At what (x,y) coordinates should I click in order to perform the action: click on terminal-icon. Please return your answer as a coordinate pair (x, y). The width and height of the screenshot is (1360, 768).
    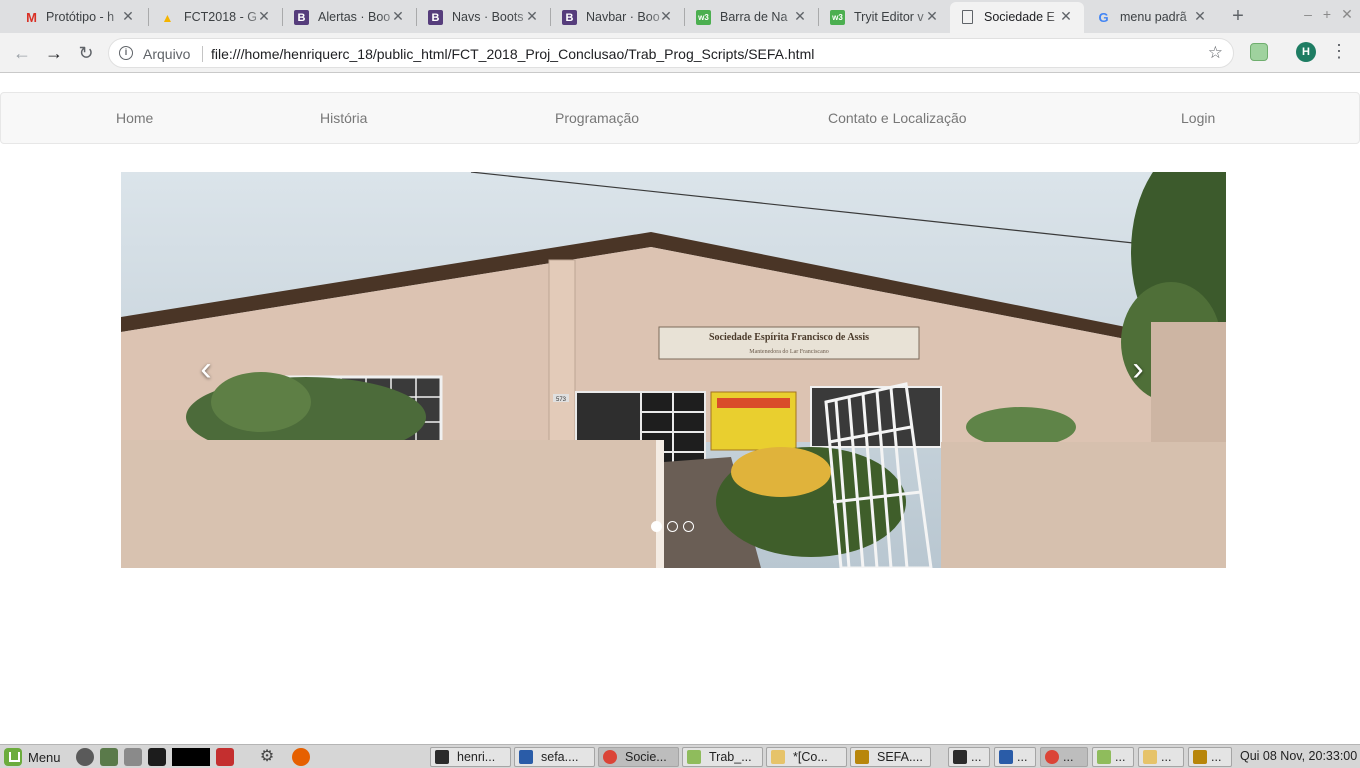
    Looking at the image, I should click on (157, 757).